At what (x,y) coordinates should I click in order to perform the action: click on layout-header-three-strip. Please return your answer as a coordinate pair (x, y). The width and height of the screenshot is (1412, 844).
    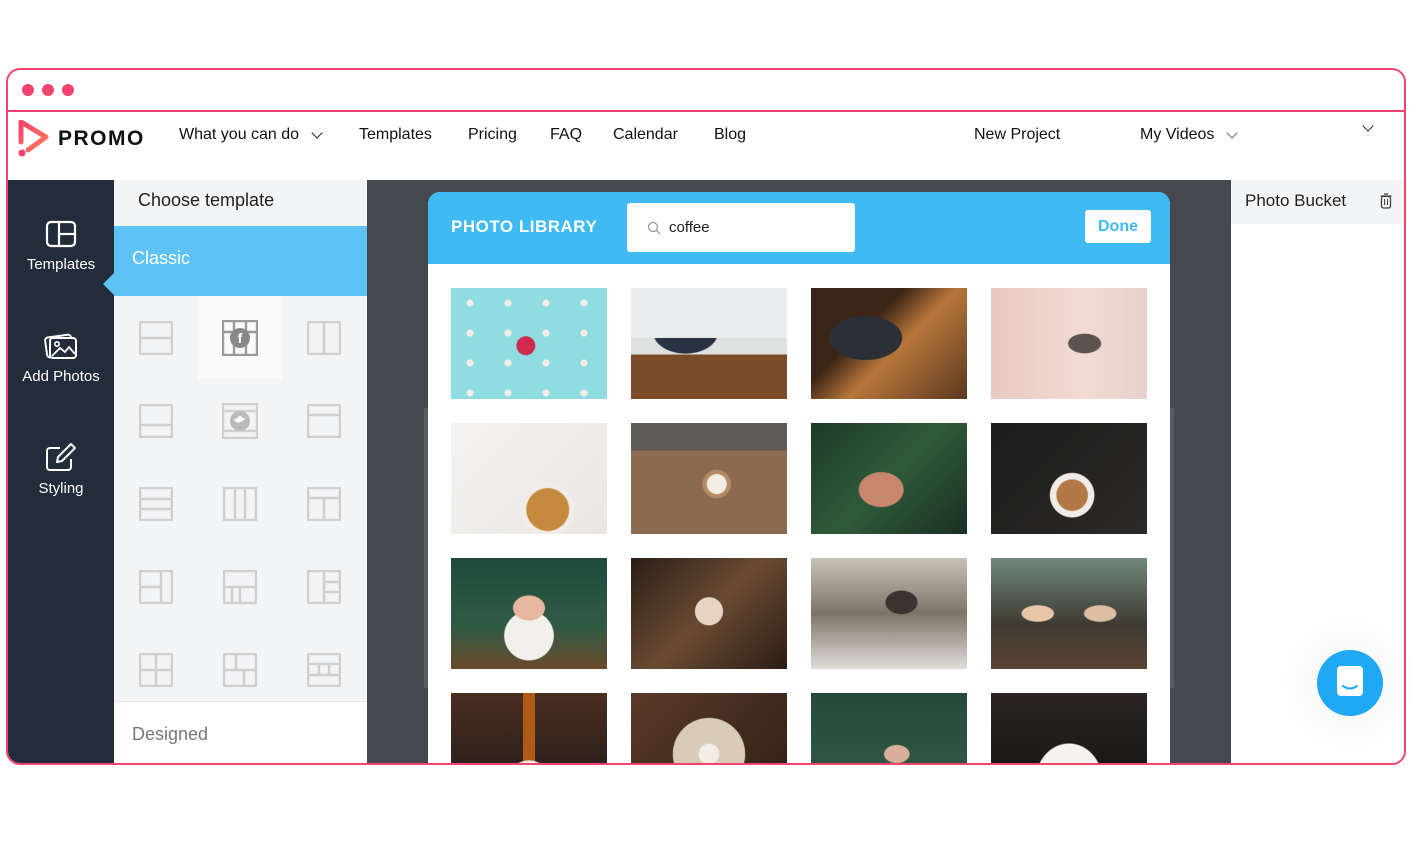
    Looking at the image, I should click on (324, 669).